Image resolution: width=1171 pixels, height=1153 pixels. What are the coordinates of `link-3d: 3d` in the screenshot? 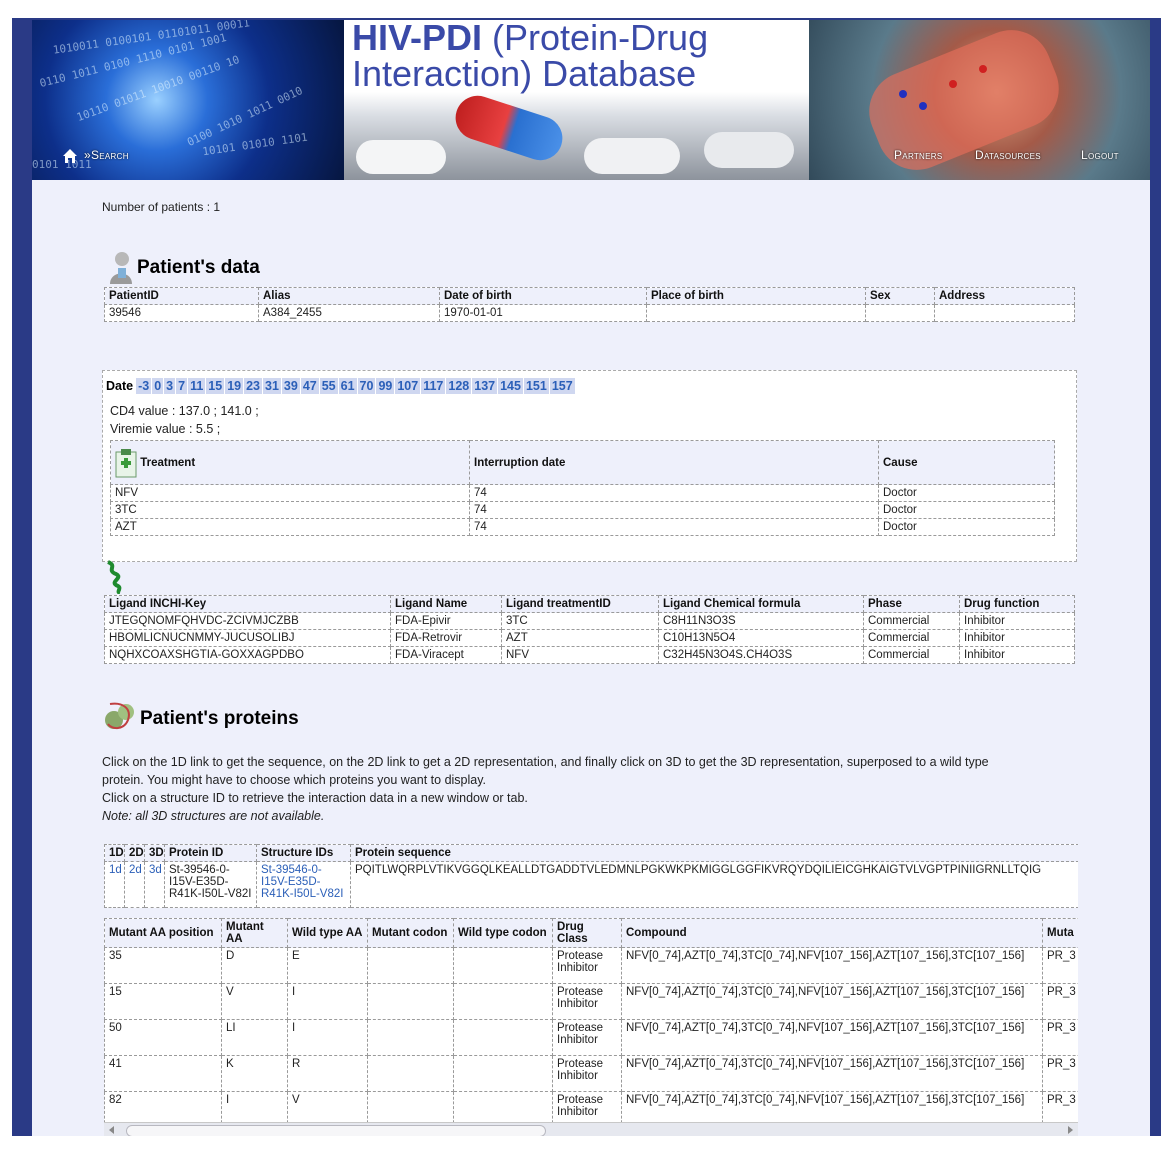 It's located at (155, 870).